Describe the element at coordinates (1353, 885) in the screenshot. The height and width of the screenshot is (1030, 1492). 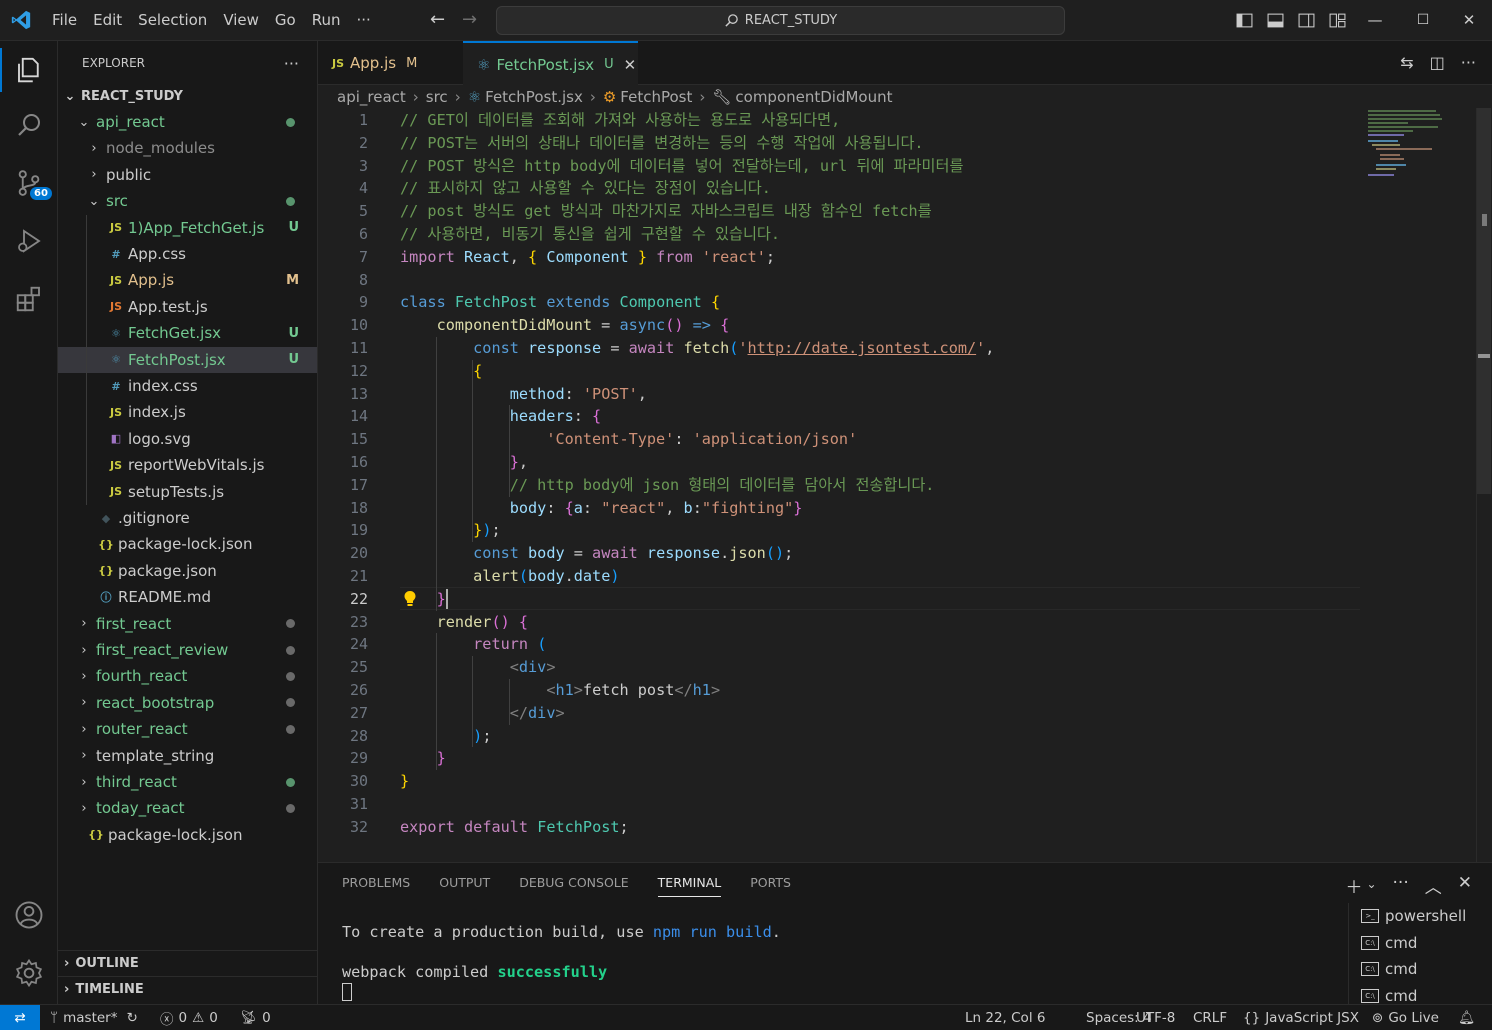
I see `new-terminal-icon: ＋` at that location.